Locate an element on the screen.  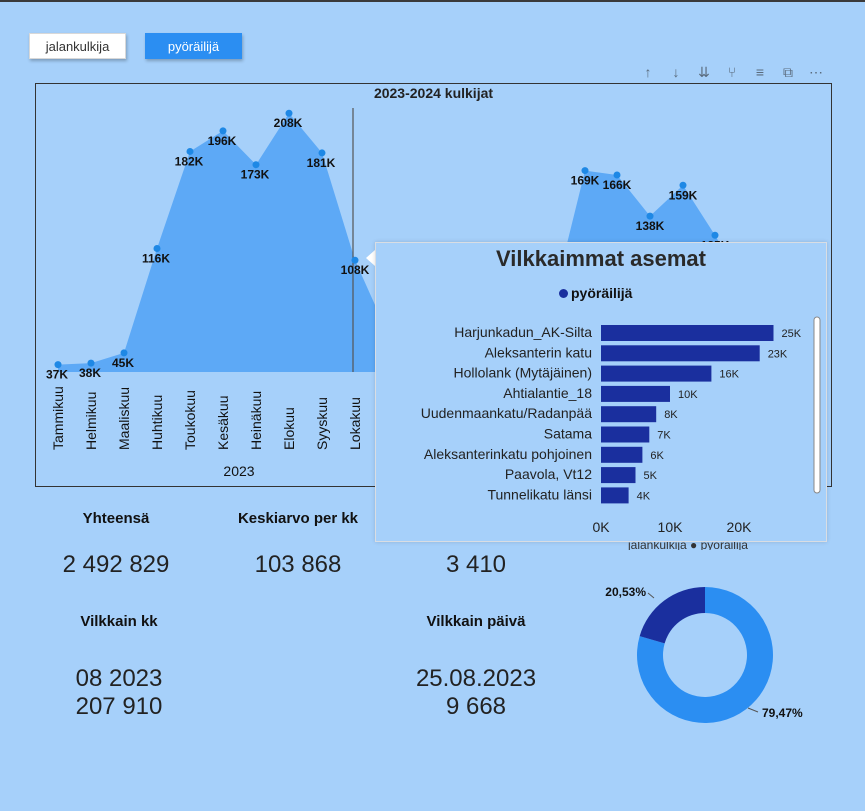
x-axis-tick: 10K is located at coordinates (671, 527).